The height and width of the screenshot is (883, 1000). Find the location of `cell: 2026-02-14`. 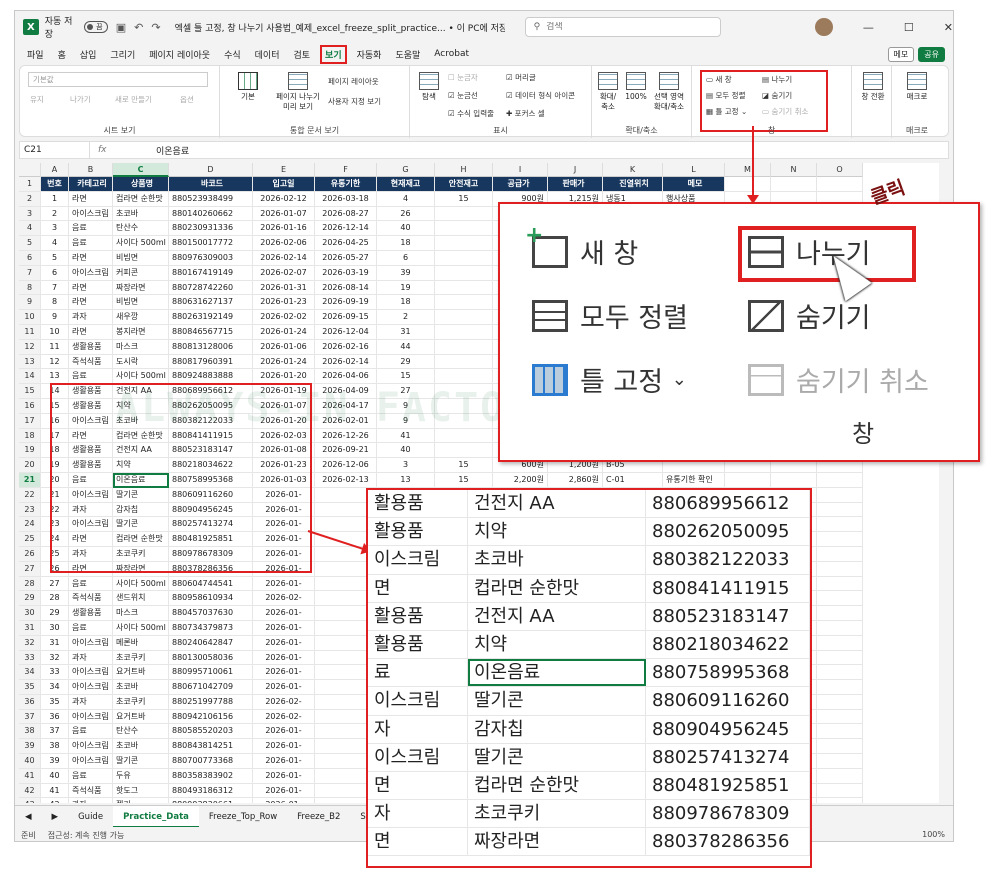

cell: 2026-02-14 is located at coordinates (284, 258).